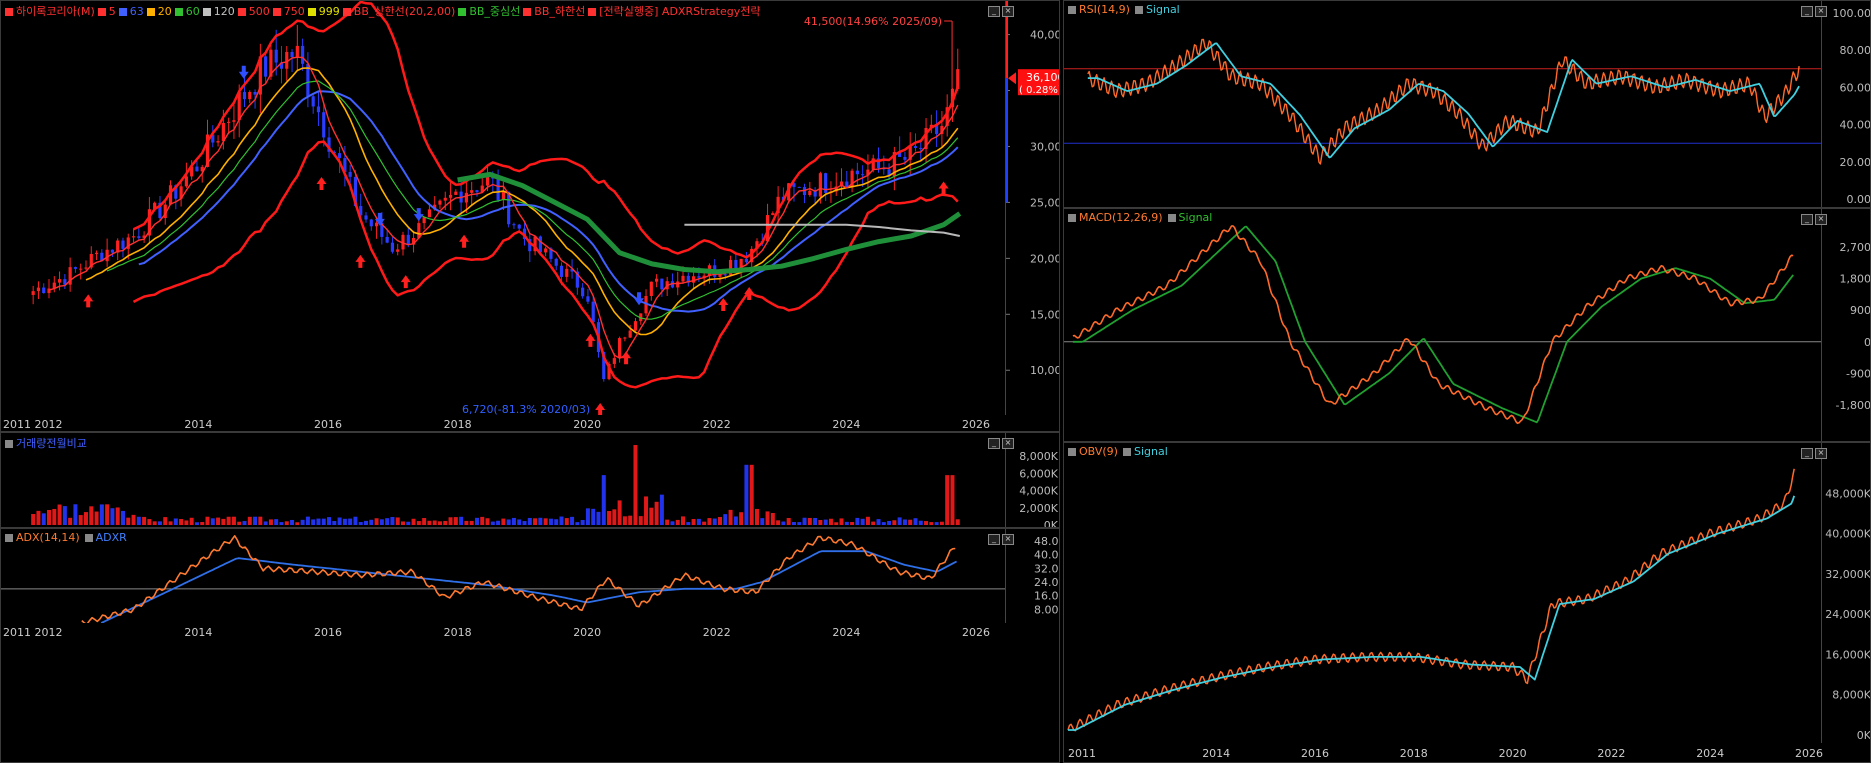  Describe the element at coordinates (328, 631) in the screenshot. I see `x-tick-label: 2016` at that location.